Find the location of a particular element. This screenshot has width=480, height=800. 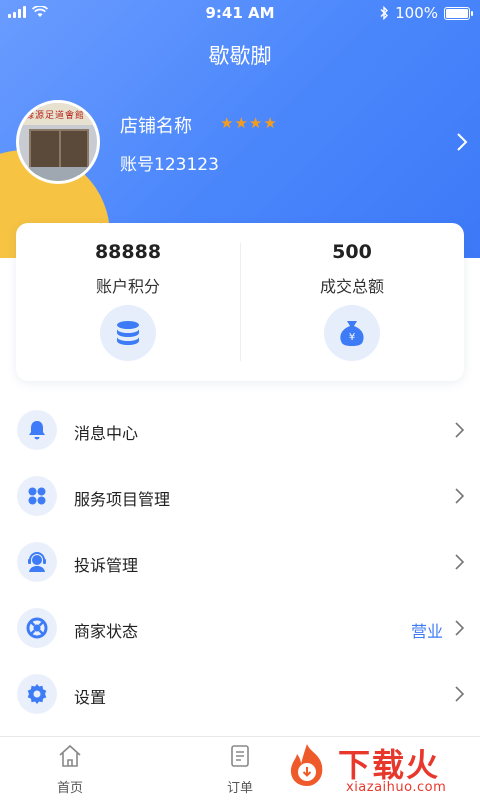

flame-logo-icon is located at coordinates (306, 765).